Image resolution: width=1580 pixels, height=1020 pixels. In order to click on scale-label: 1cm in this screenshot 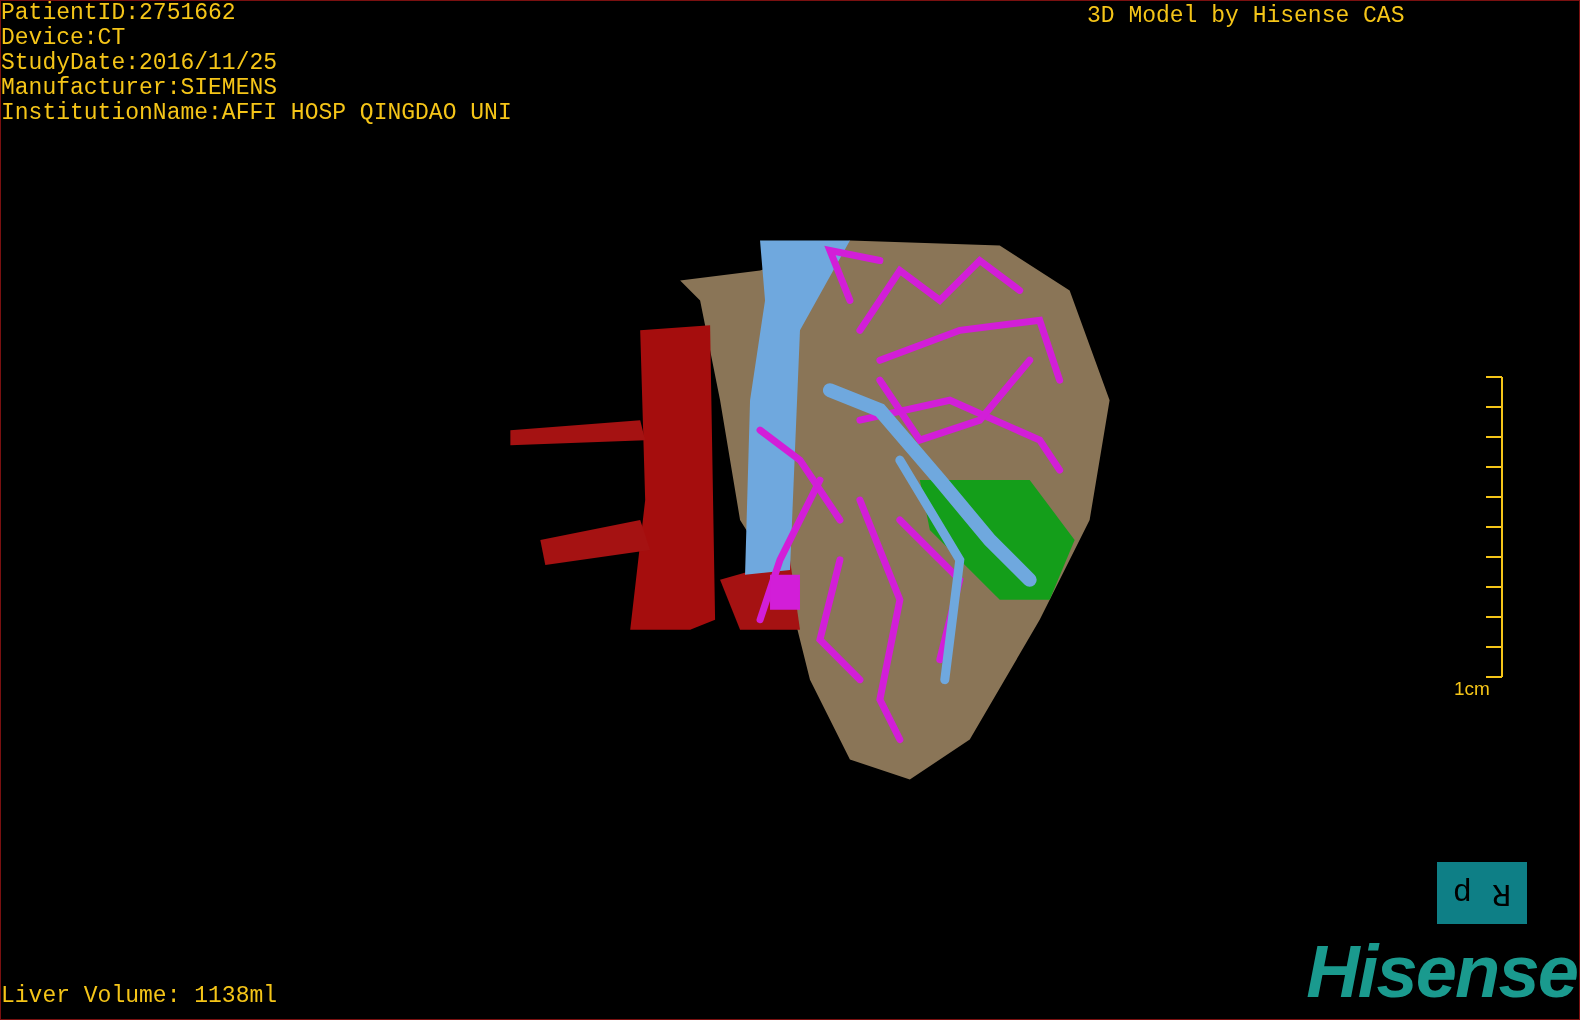, I will do `click(1472, 689)`.